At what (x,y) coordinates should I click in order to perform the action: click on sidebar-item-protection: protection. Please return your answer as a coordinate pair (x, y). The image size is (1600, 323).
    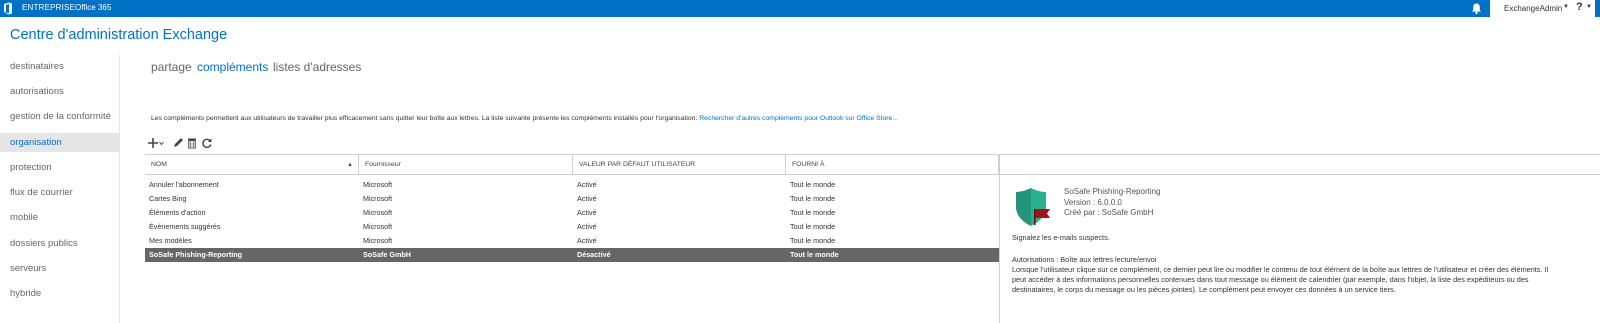
    Looking at the image, I should click on (59, 167).